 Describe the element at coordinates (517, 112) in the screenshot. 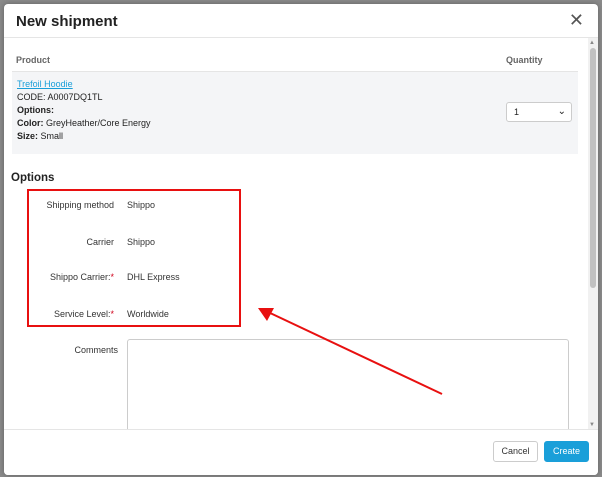

I see `quantity-value: 1` at that location.